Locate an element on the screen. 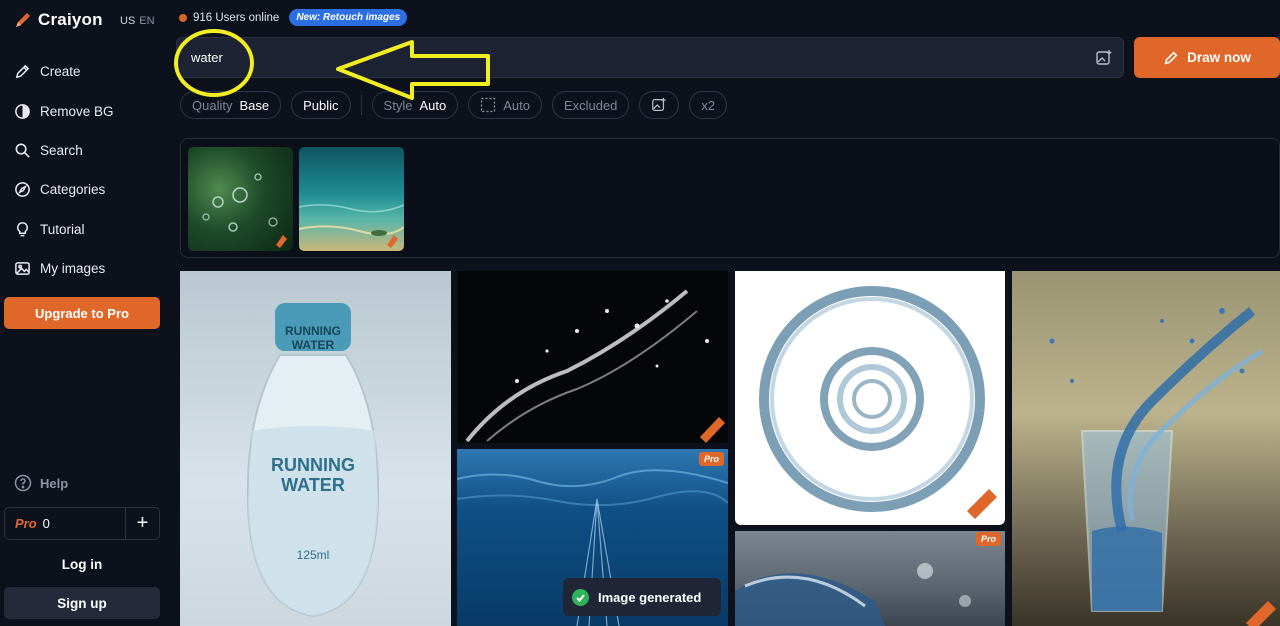 The image size is (1280, 626). result-image-splash-dark is located at coordinates (592, 357).